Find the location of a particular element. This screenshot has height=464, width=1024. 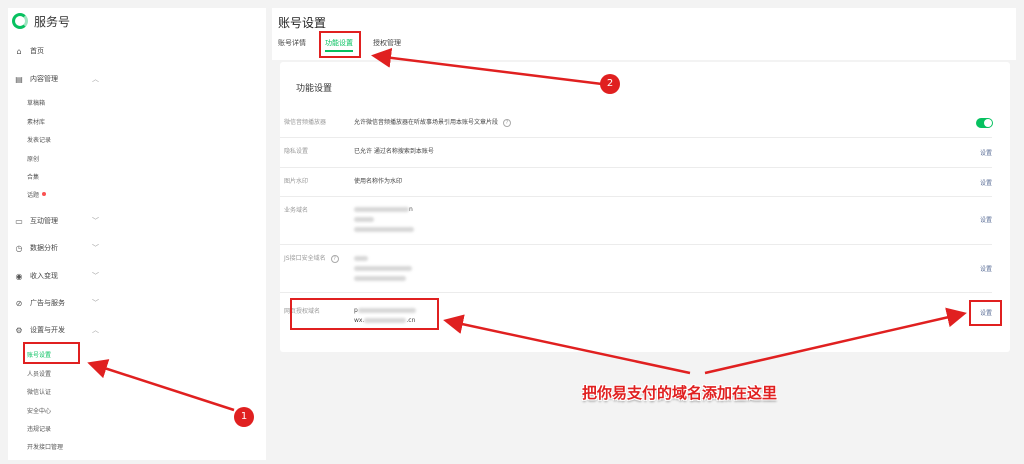

brand-name: 服务号 is located at coordinates (52, 21).